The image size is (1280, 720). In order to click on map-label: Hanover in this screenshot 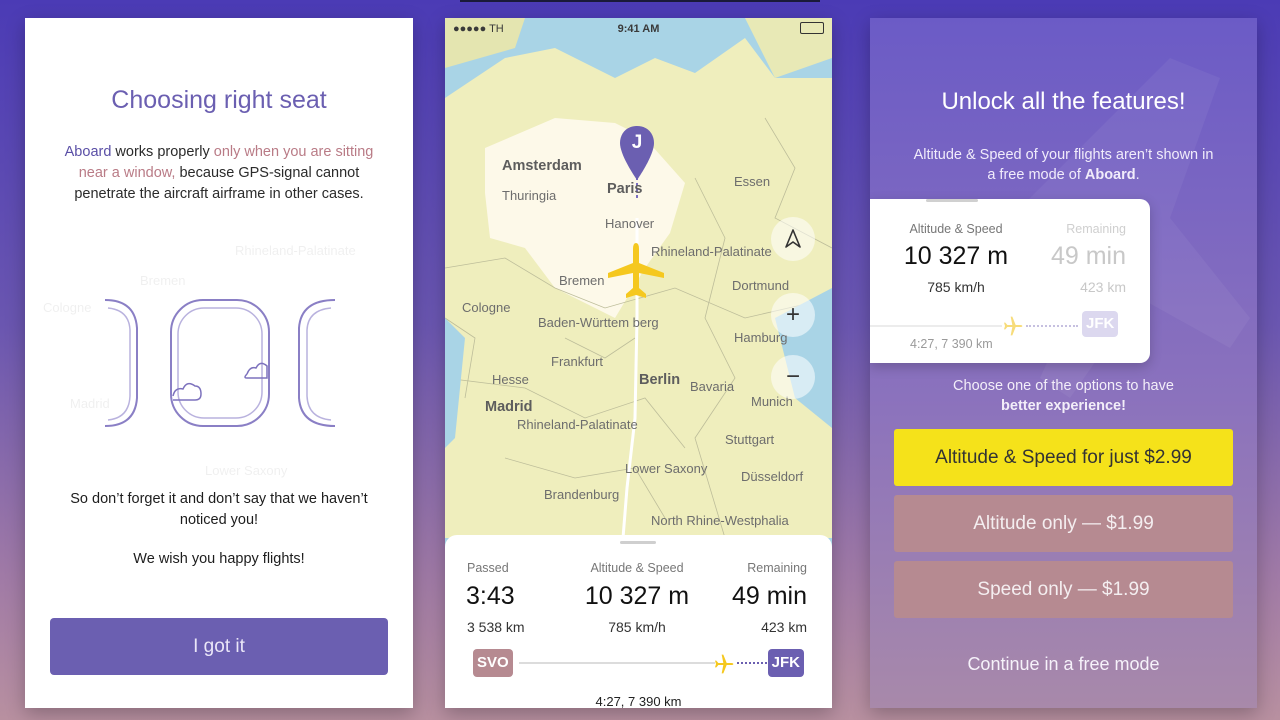, I will do `click(630, 223)`.